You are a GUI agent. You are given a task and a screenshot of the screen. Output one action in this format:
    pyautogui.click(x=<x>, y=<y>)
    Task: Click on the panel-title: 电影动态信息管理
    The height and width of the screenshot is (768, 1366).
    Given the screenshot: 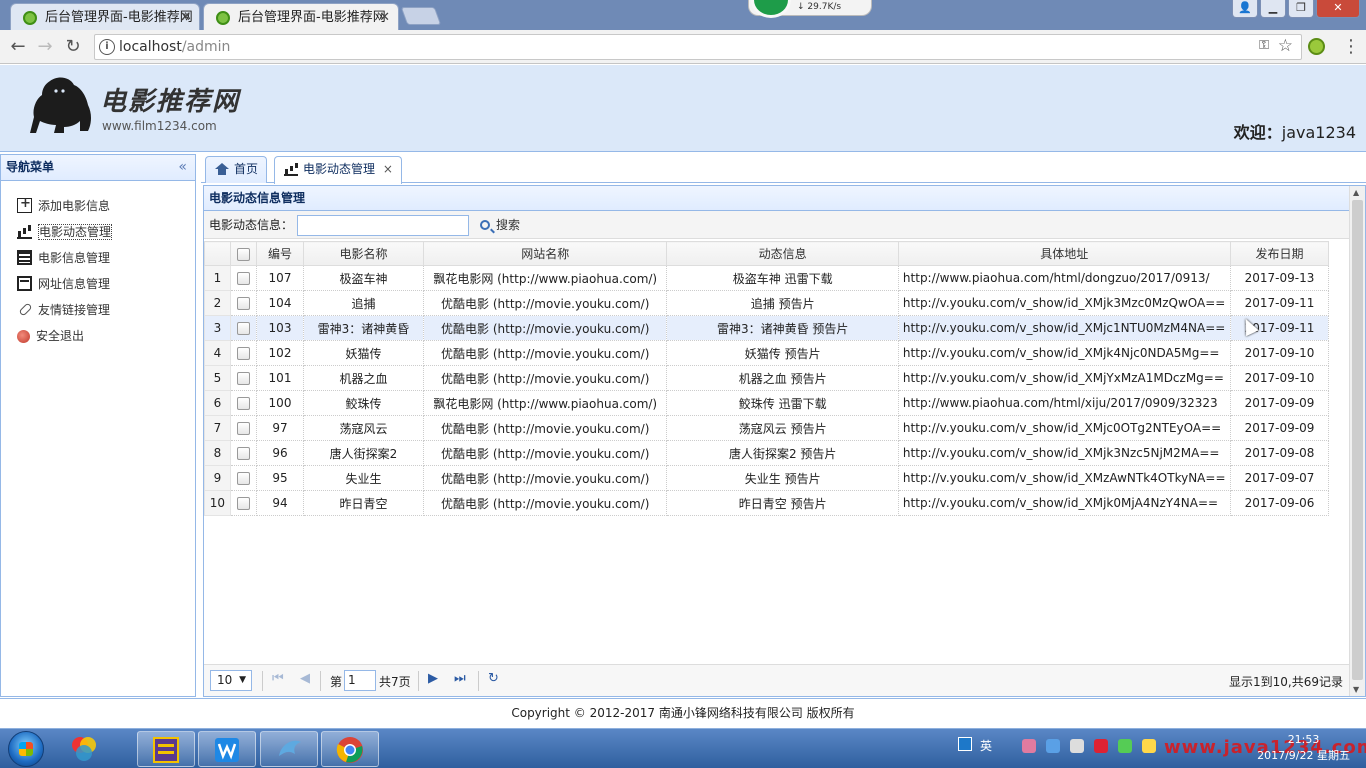 What is the action you would take?
    pyautogui.click(x=784, y=198)
    